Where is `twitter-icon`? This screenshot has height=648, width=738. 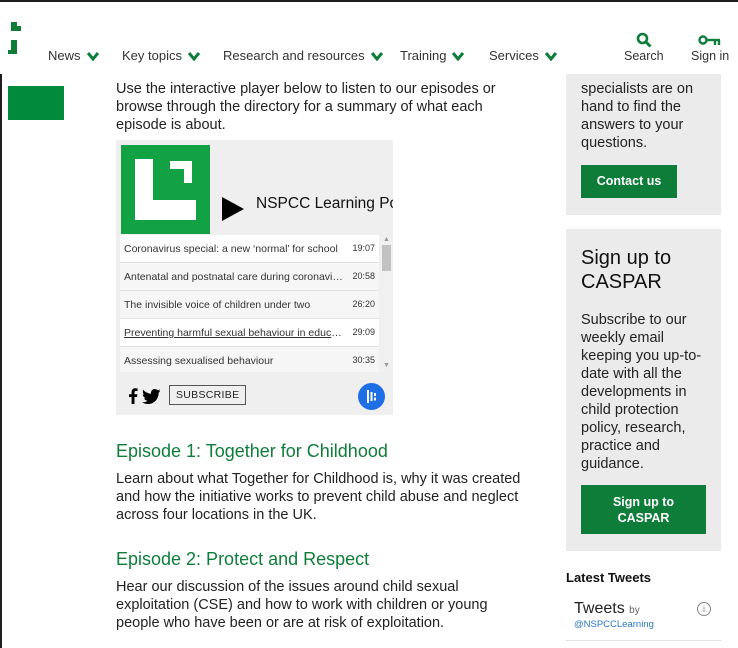 twitter-icon is located at coordinates (151, 396).